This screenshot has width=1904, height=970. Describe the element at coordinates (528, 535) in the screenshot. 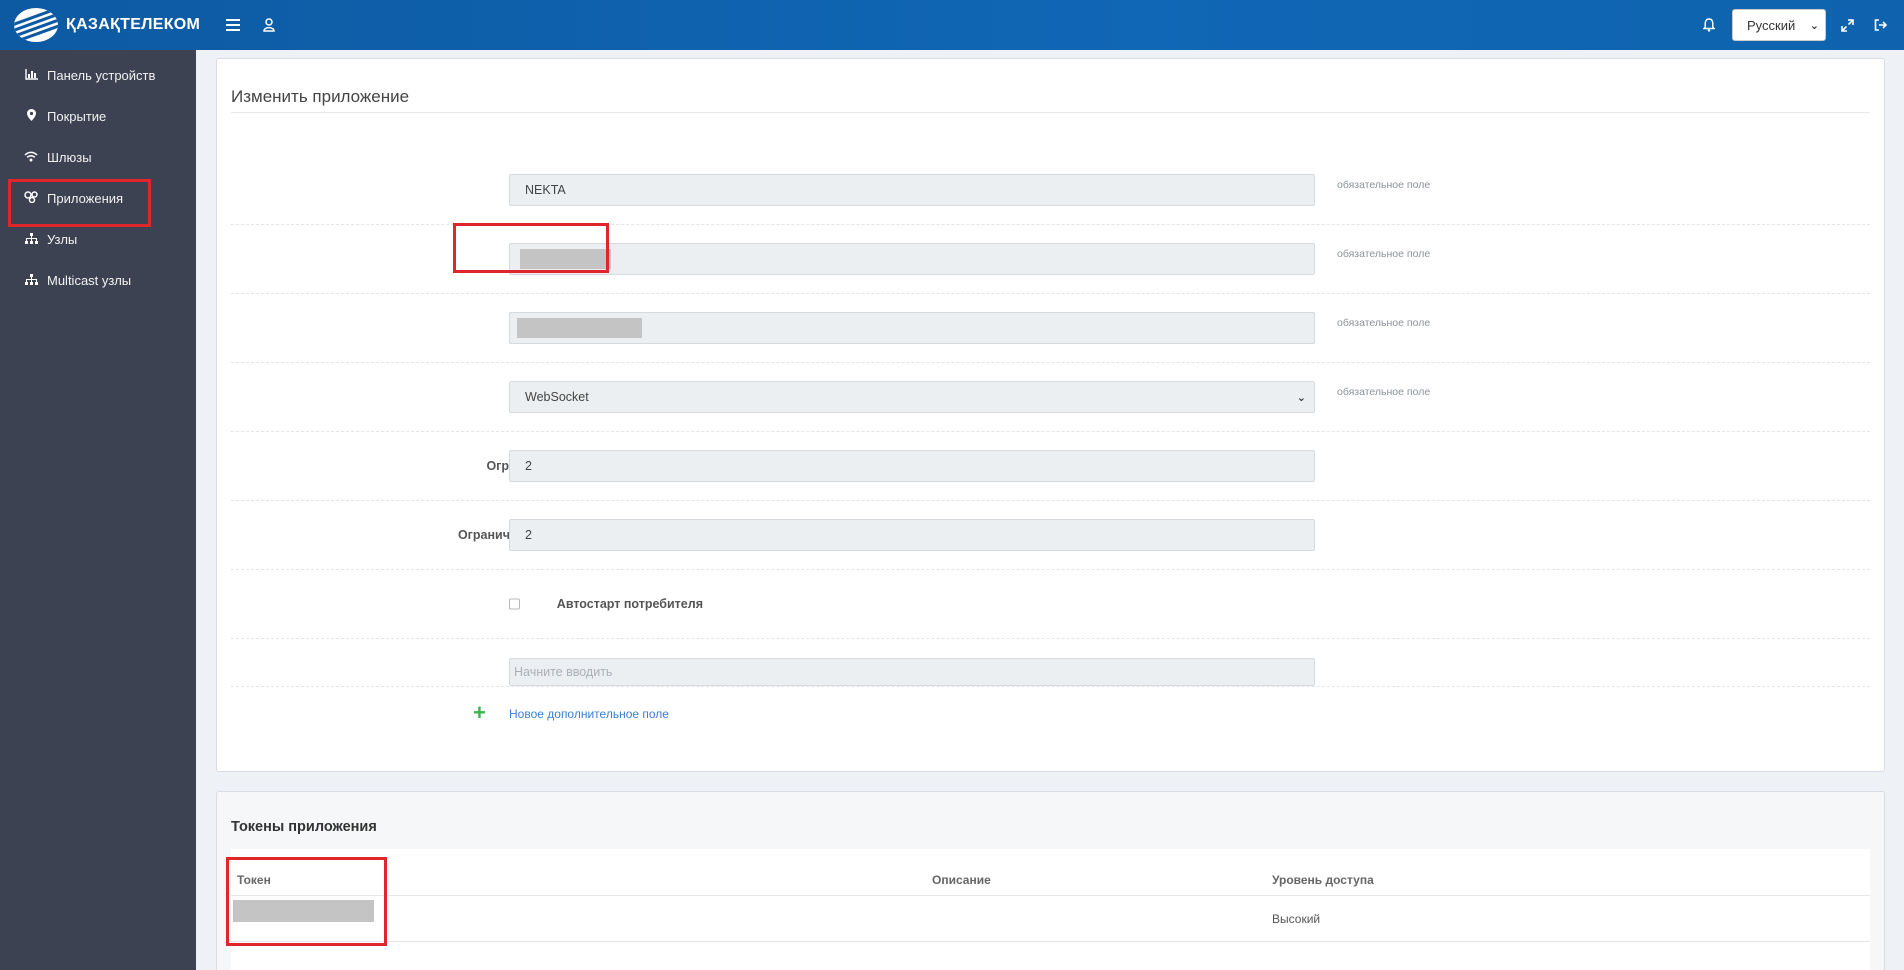

I see `consumer-limit-value: 2` at that location.